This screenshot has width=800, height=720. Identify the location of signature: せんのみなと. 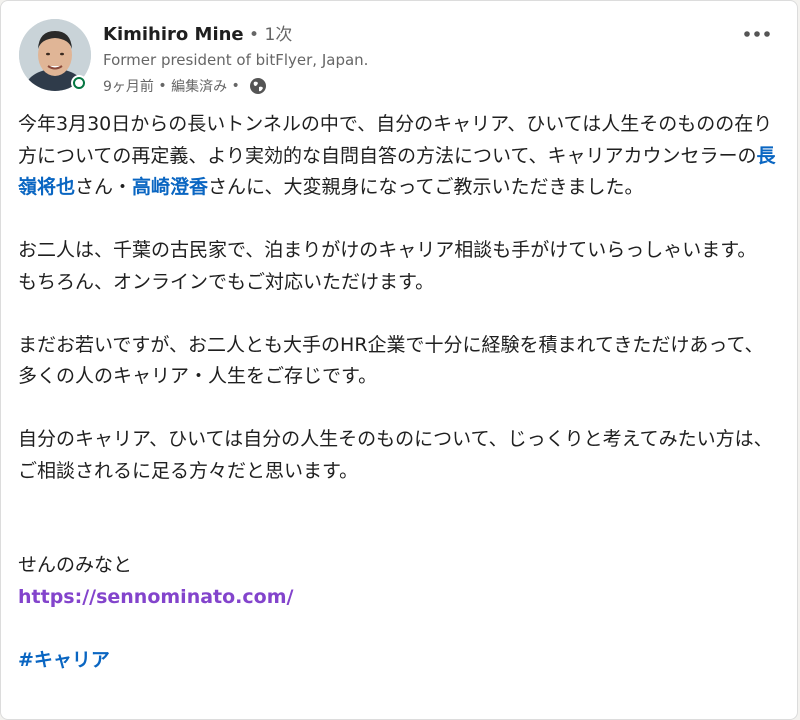
(75, 565).